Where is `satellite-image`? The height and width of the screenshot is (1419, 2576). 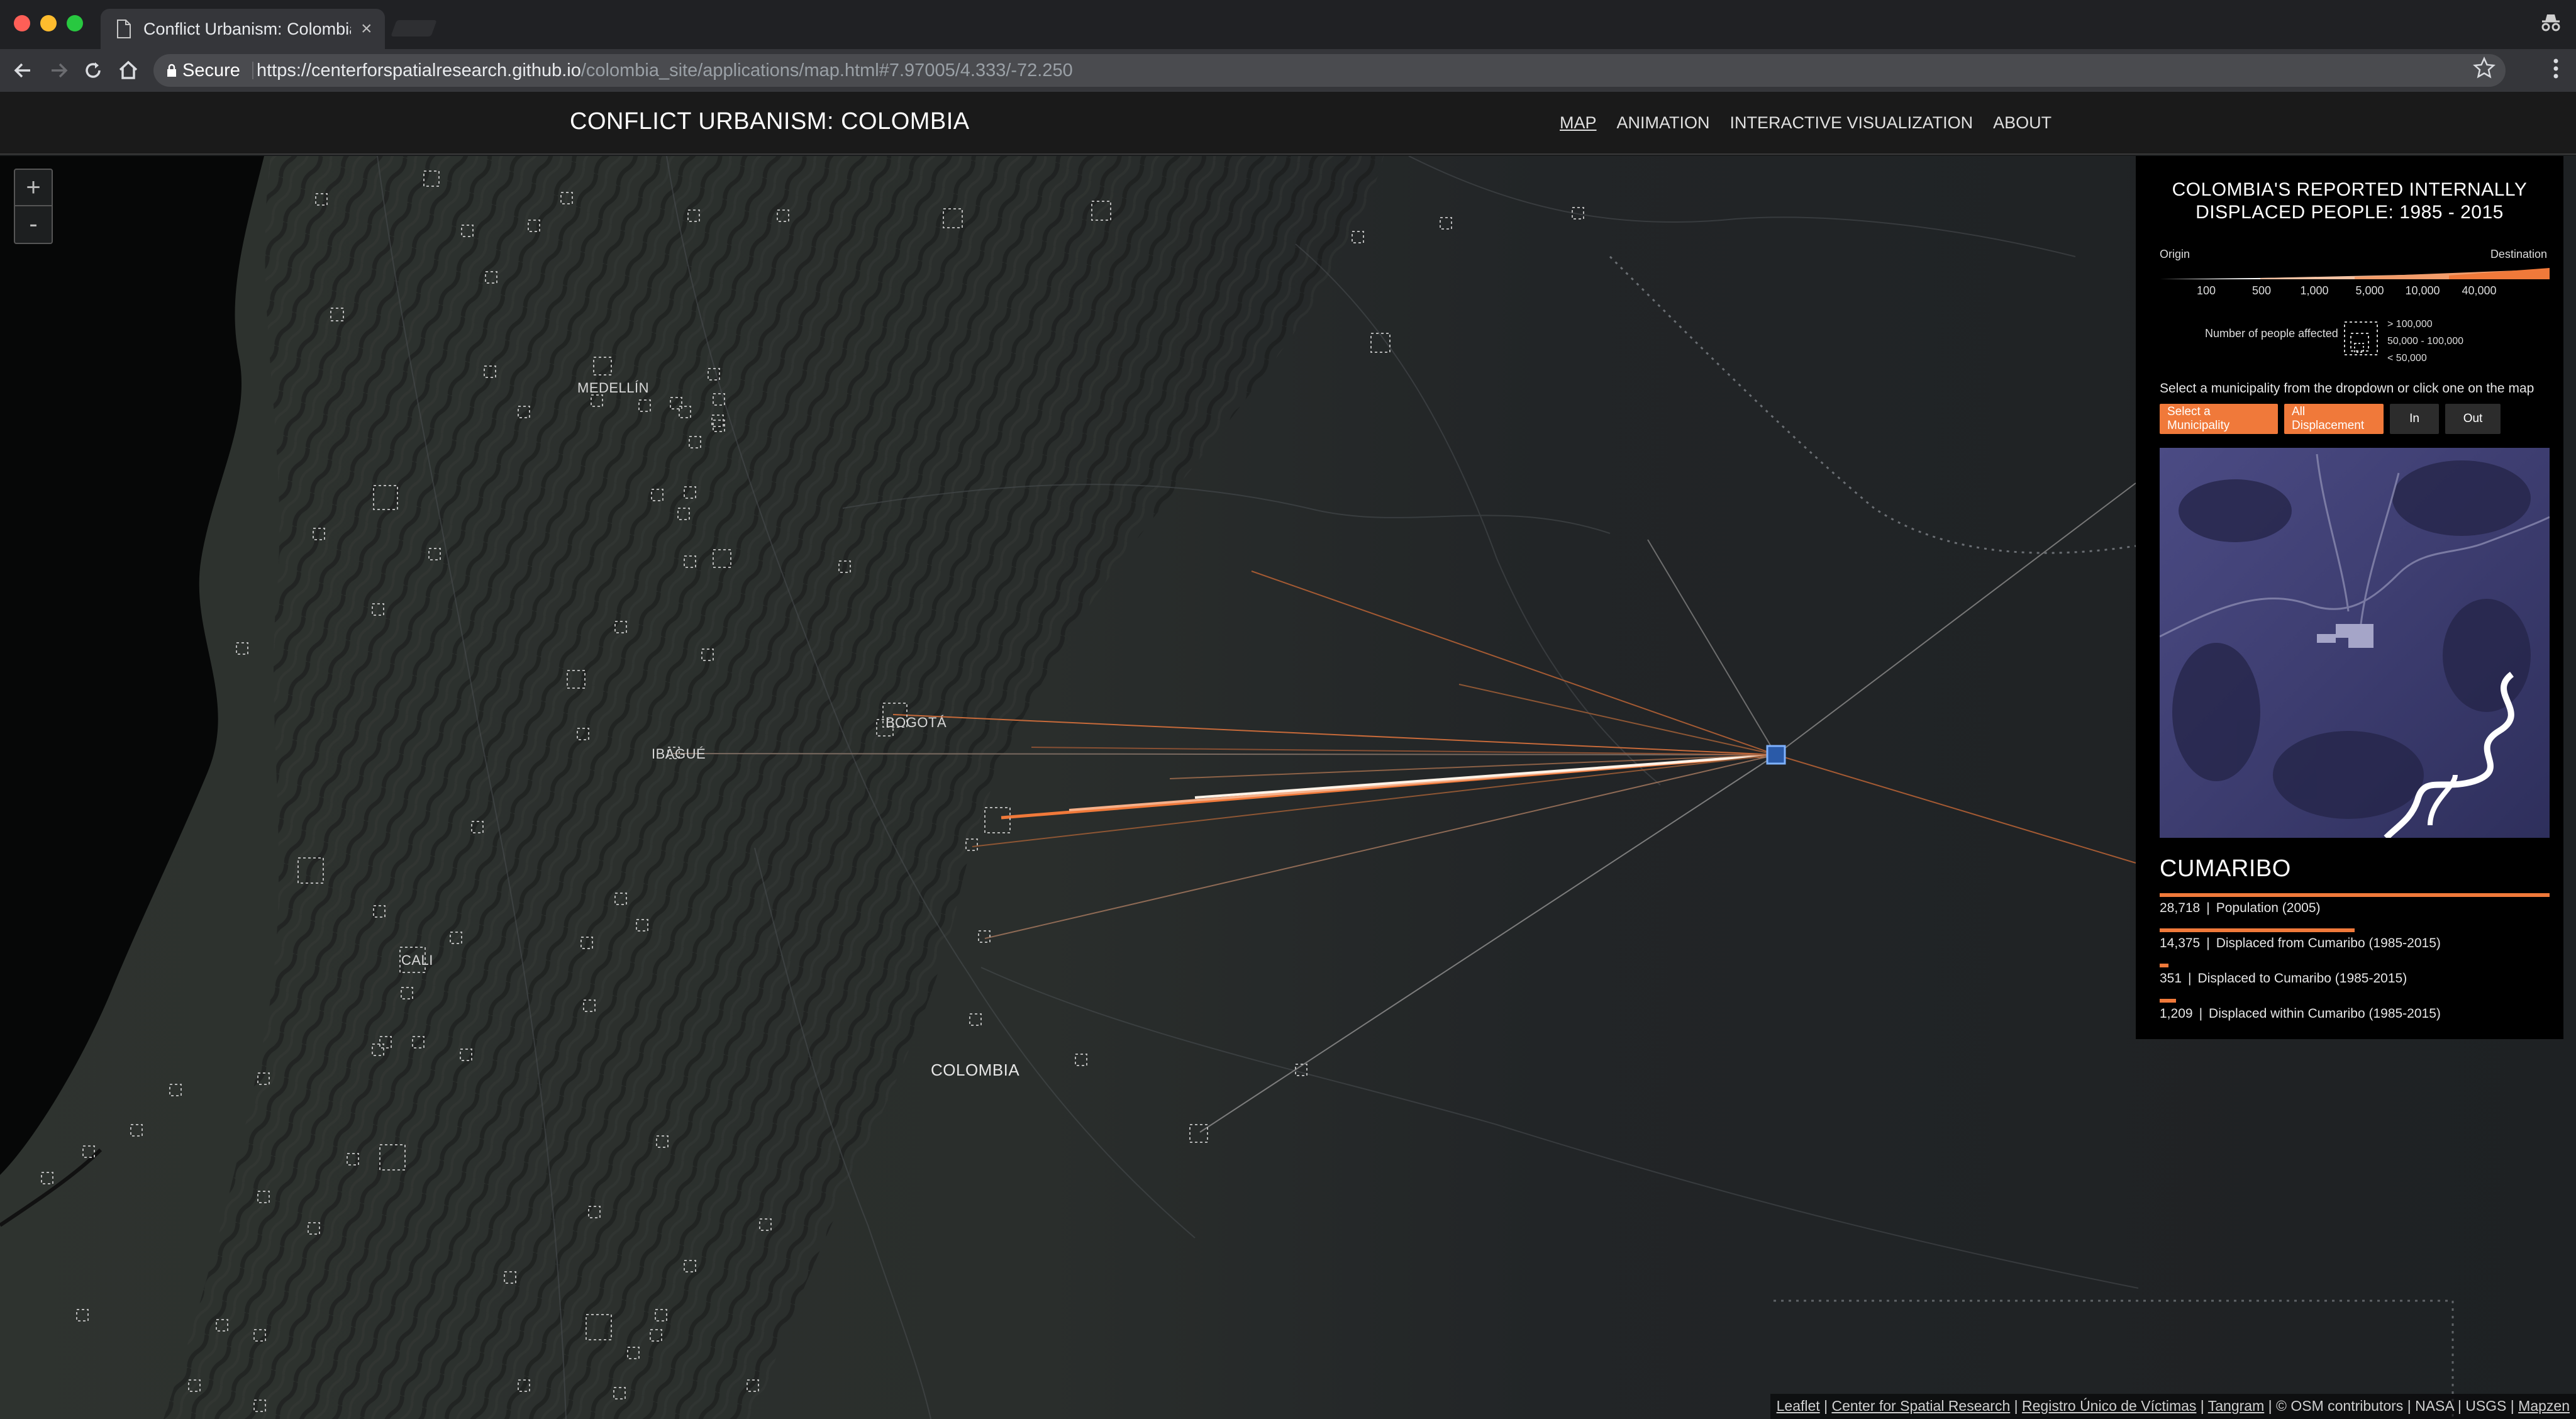 satellite-image is located at coordinates (2355, 643).